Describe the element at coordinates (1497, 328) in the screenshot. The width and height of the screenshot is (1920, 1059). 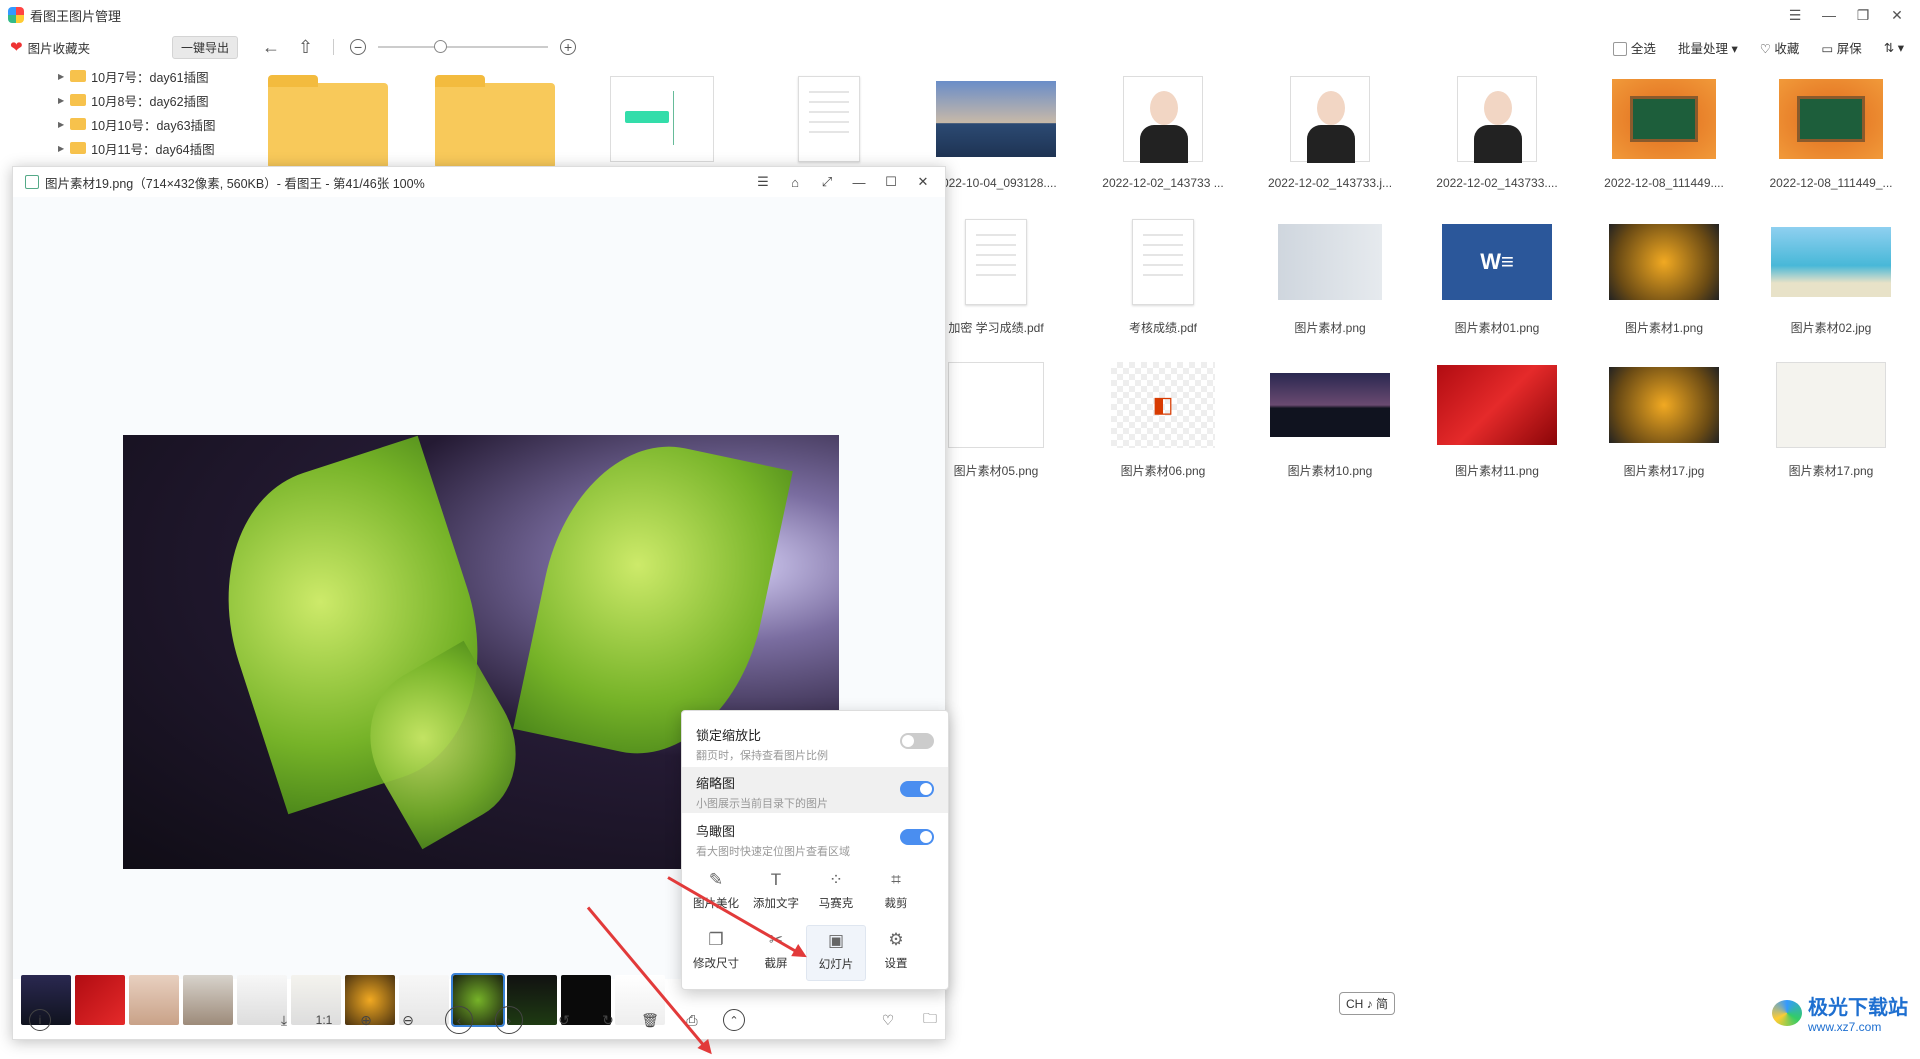
I see `file-name: 图片素材01.png` at that location.